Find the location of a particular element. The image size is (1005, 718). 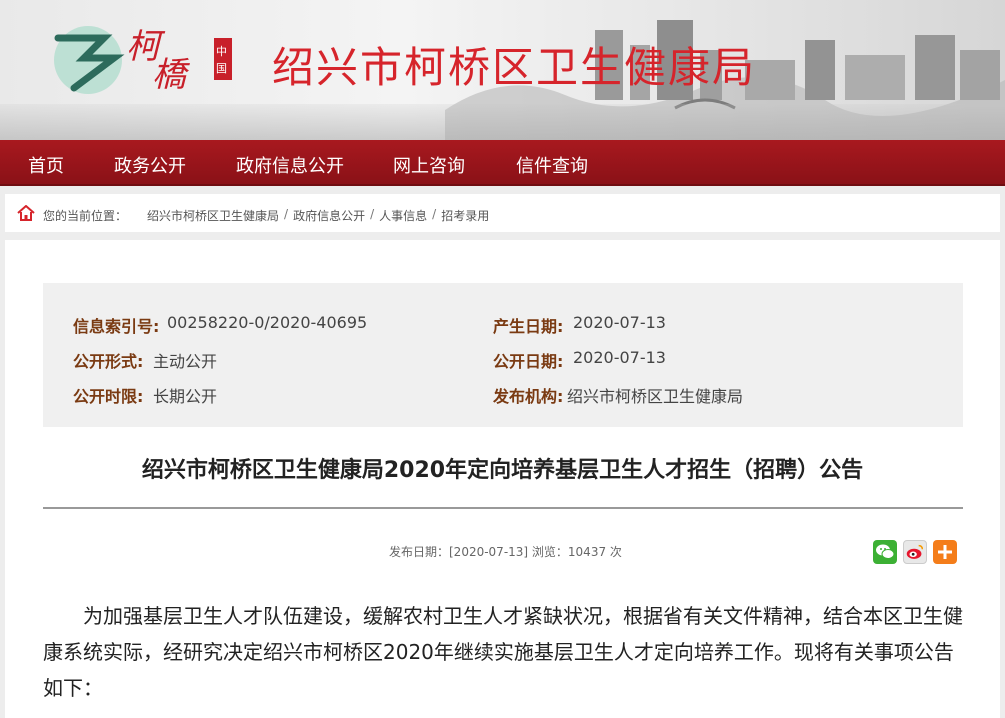

form-value: 主动公开 is located at coordinates (185, 361).